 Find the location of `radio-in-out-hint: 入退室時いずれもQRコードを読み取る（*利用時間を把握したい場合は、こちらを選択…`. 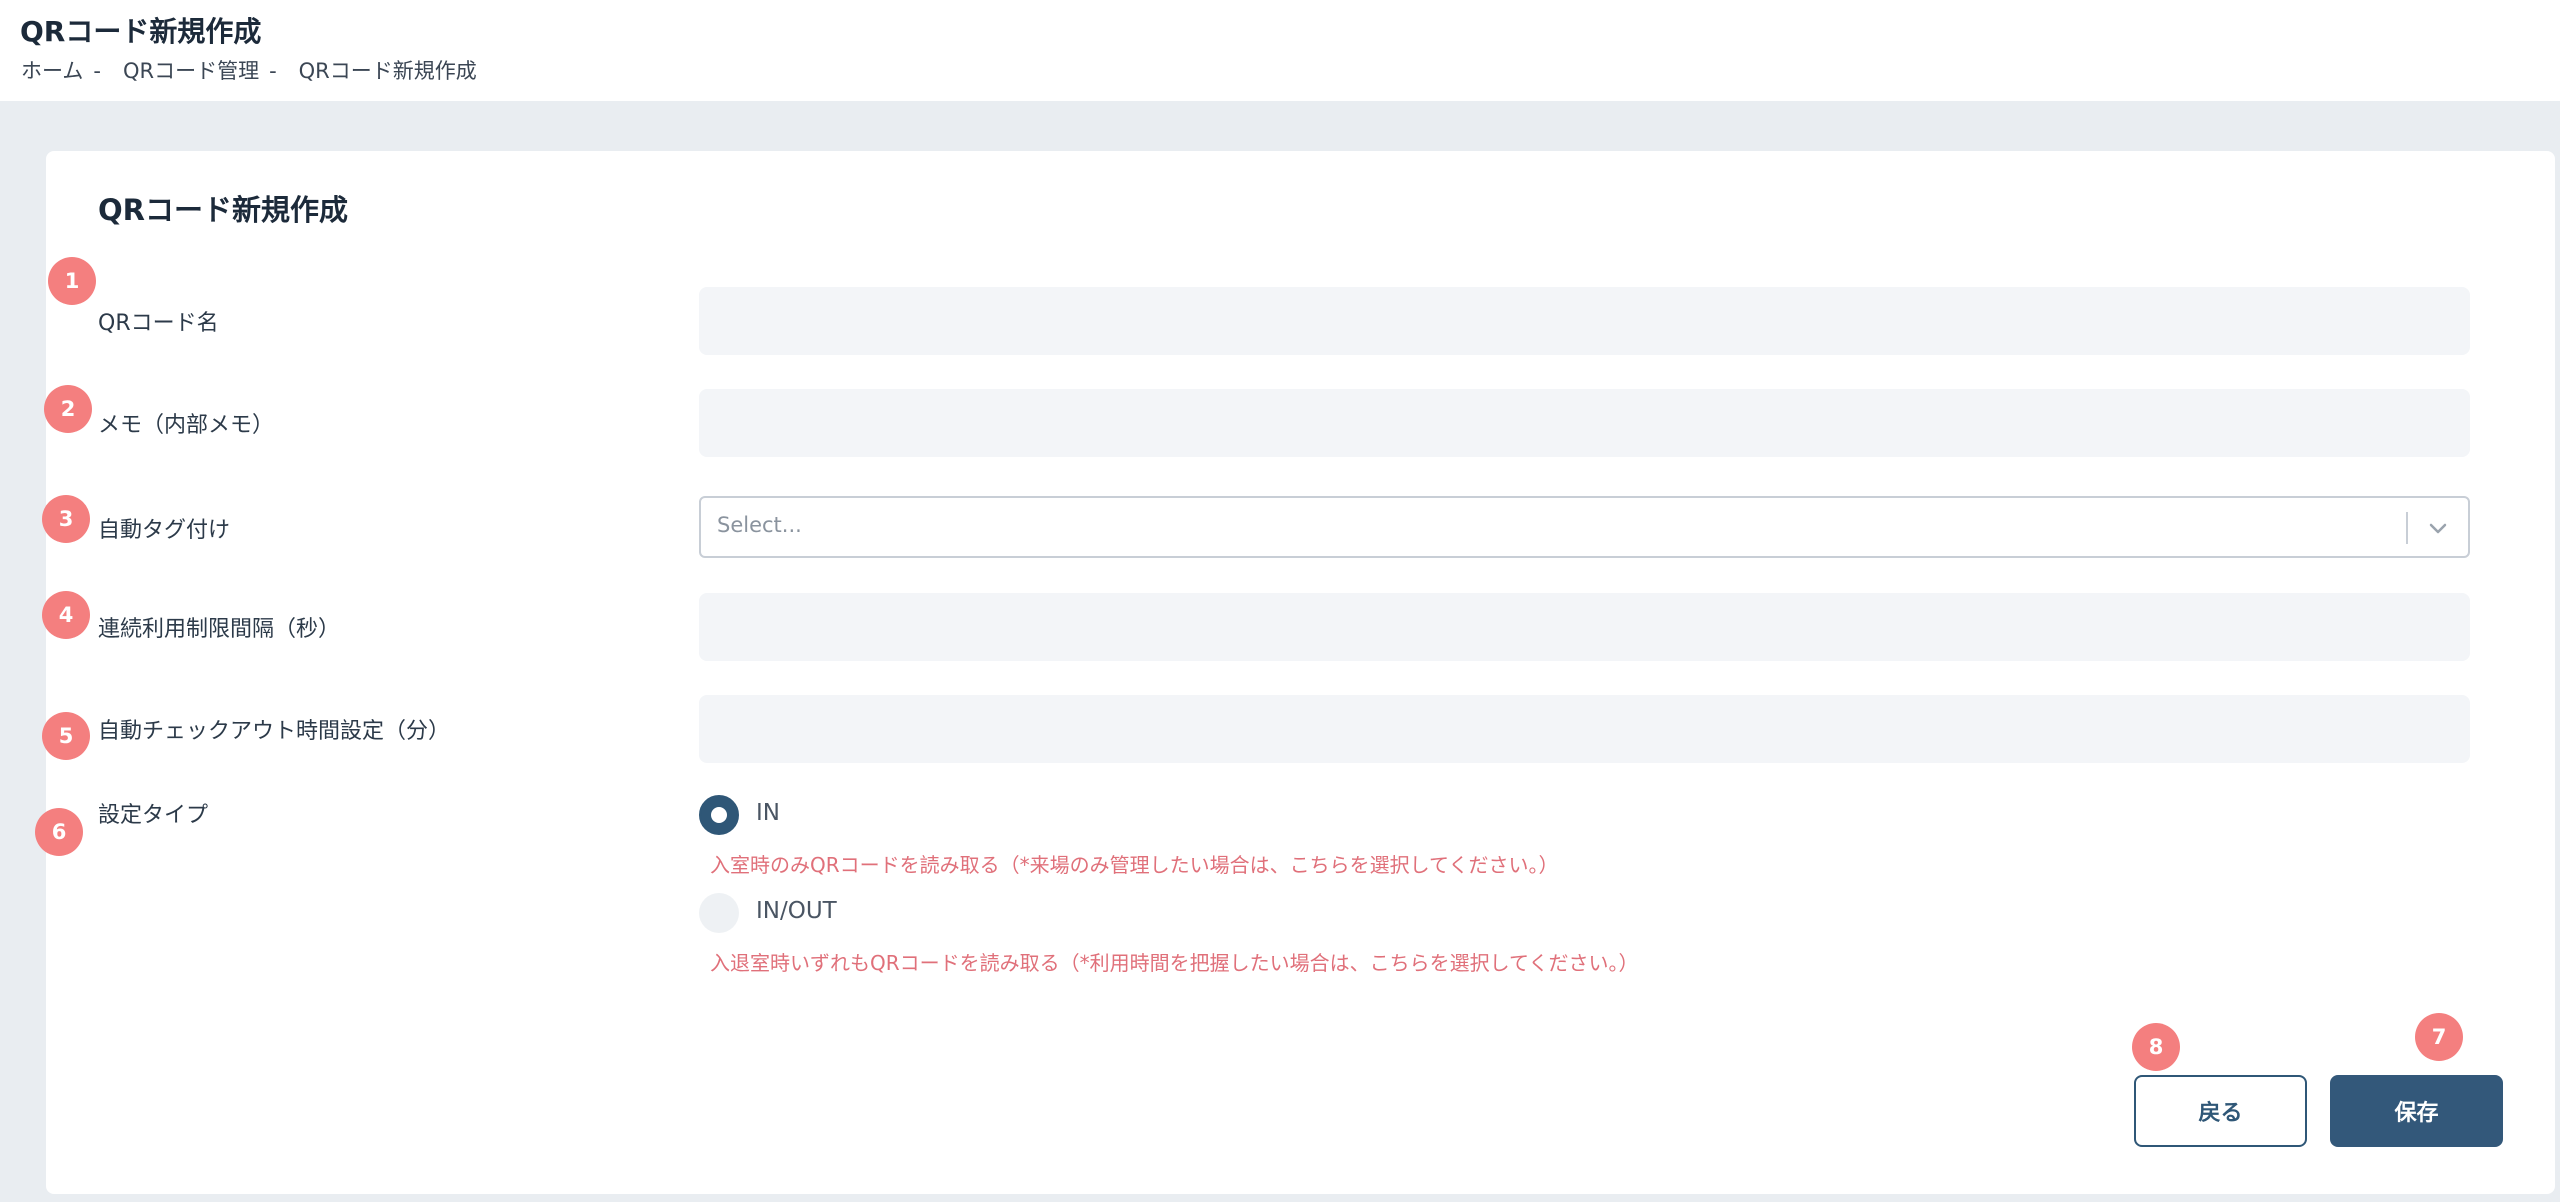

radio-in-out-hint: 入退室時いずれもQRコードを読み取る（*利用時間を把握したい場合は、こちらを選択… is located at coordinates (1174, 963).